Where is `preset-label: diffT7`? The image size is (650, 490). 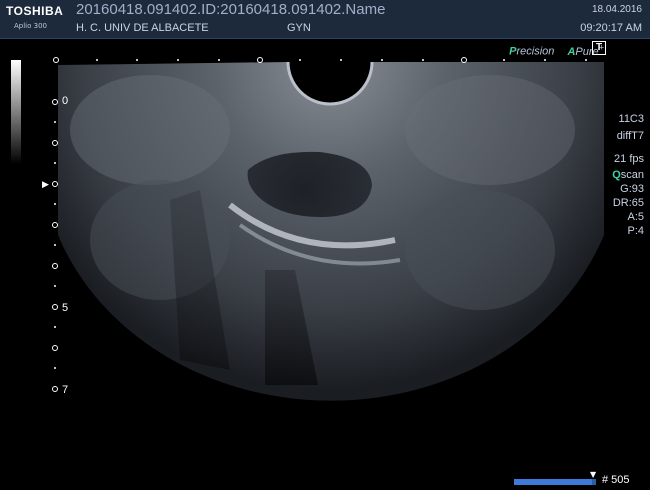
preset-label: diffT7 is located at coordinates (630, 136).